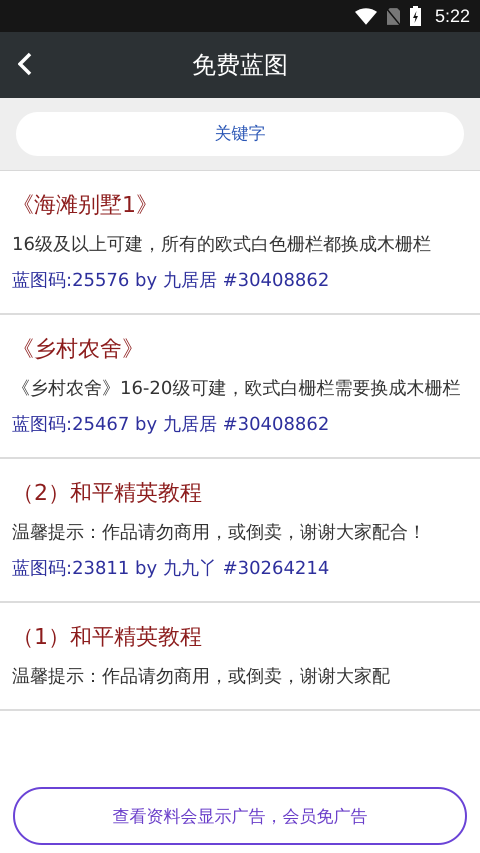  What do you see at coordinates (393, 16) in the screenshot?
I see `no-sim-icon` at bounding box center [393, 16].